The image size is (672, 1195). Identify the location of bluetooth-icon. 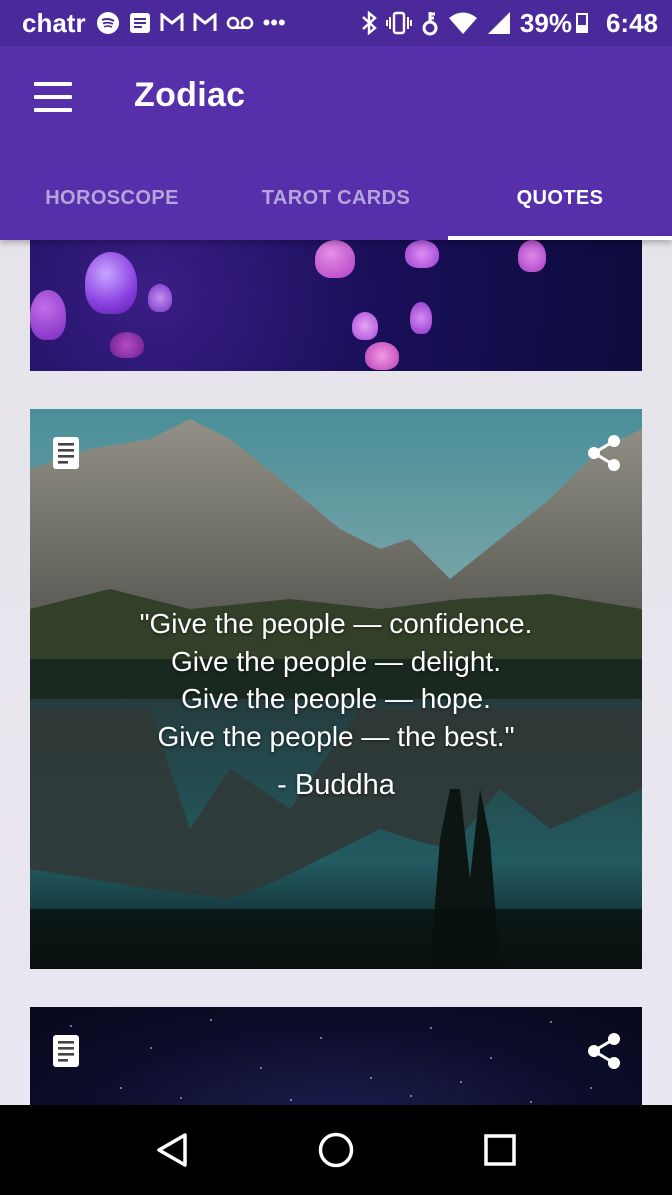
(369, 23).